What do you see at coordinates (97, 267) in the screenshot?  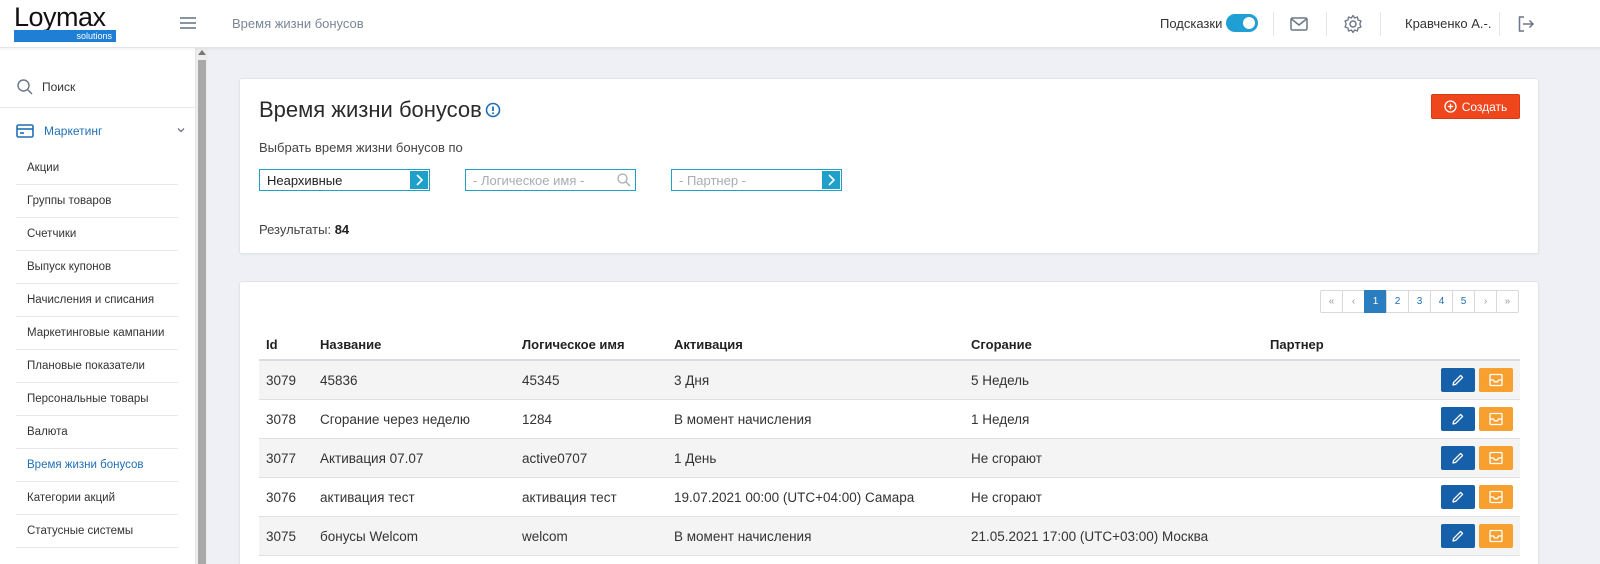 I see `sidebar-item: Выпуск купонов` at bounding box center [97, 267].